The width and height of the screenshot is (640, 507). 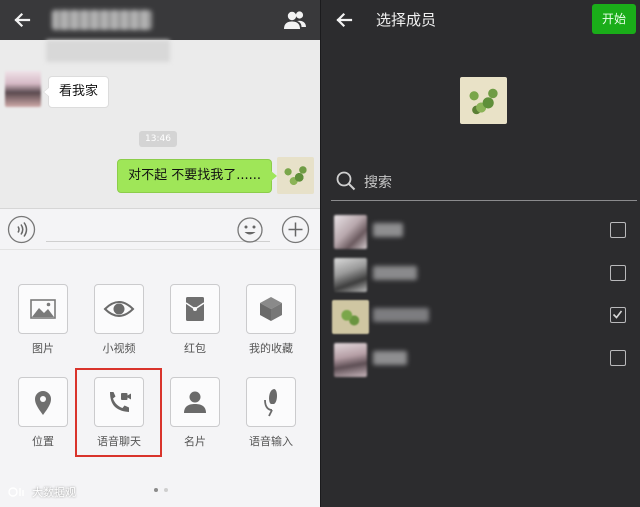 I want to click on plus-icon, so click(x=295, y=229).